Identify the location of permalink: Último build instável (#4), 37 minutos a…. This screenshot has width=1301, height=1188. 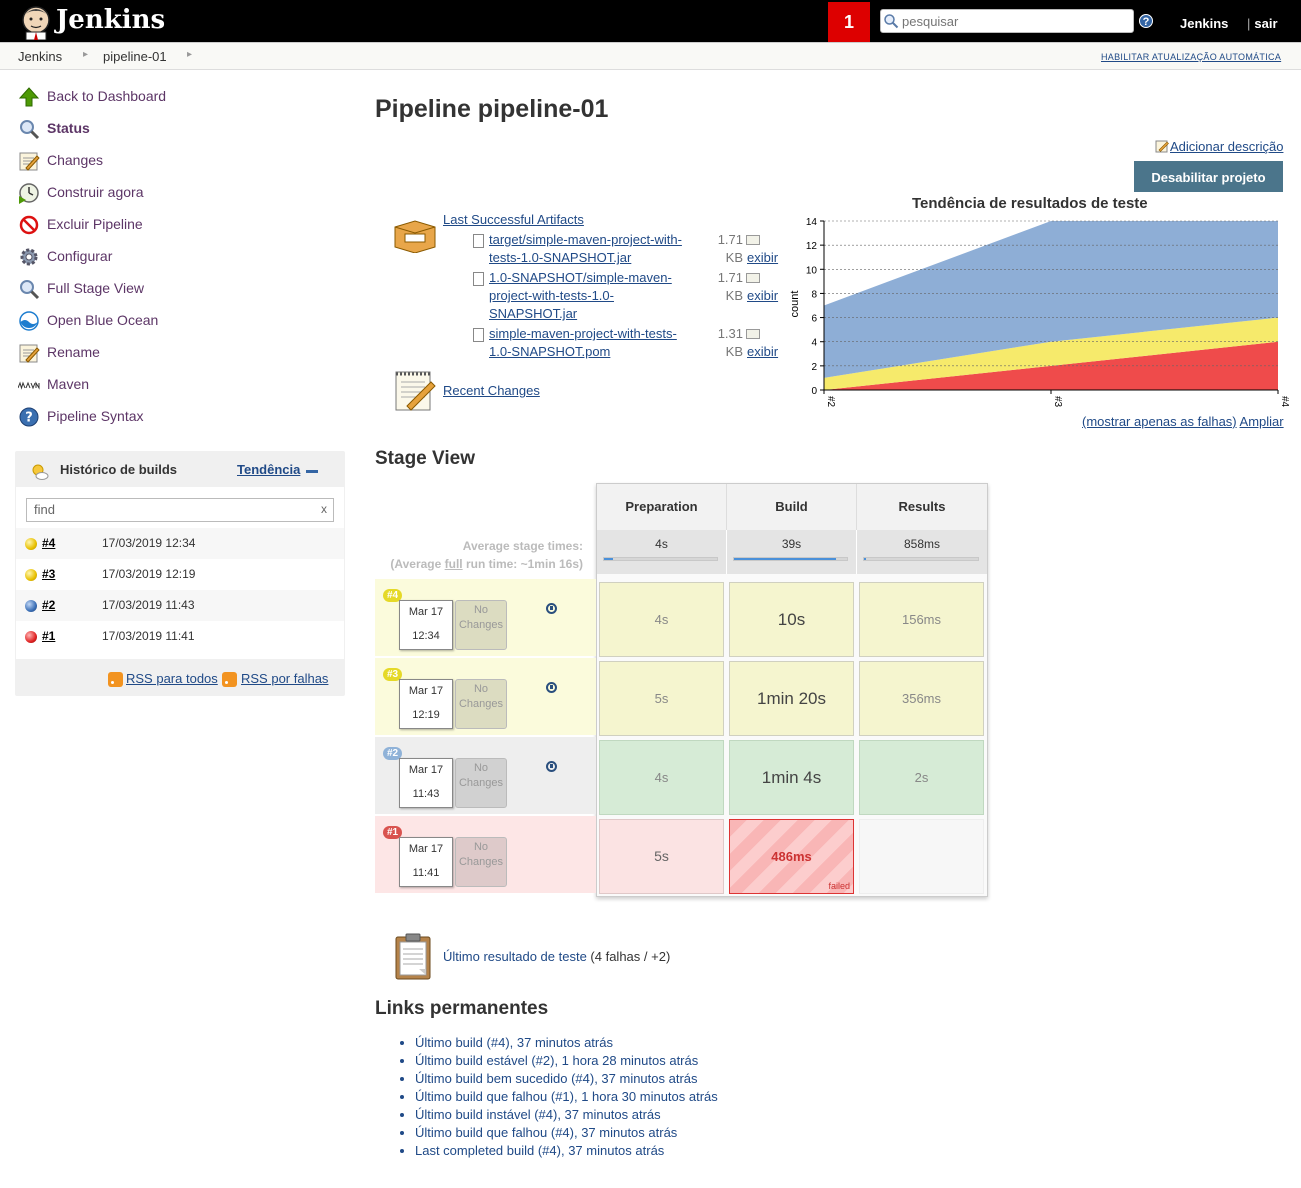
(538, 1114).